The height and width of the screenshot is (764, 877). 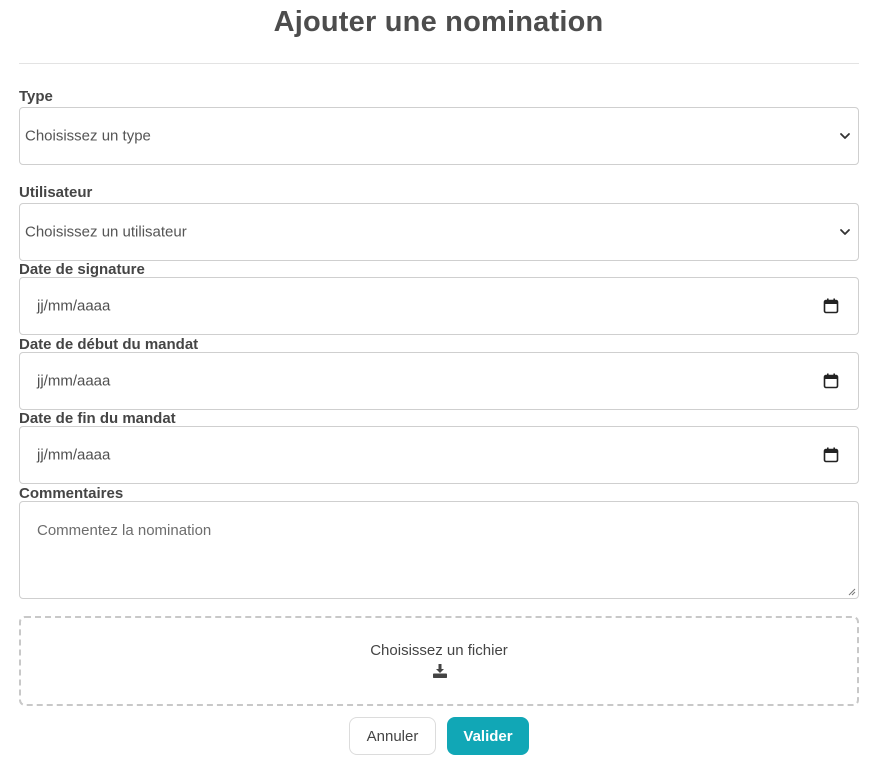 What do you see at coordinates (106, 232) in the screenshot?
I see `user-select-value: Choisissez un utilisateur` at bounding box center [106, 232].